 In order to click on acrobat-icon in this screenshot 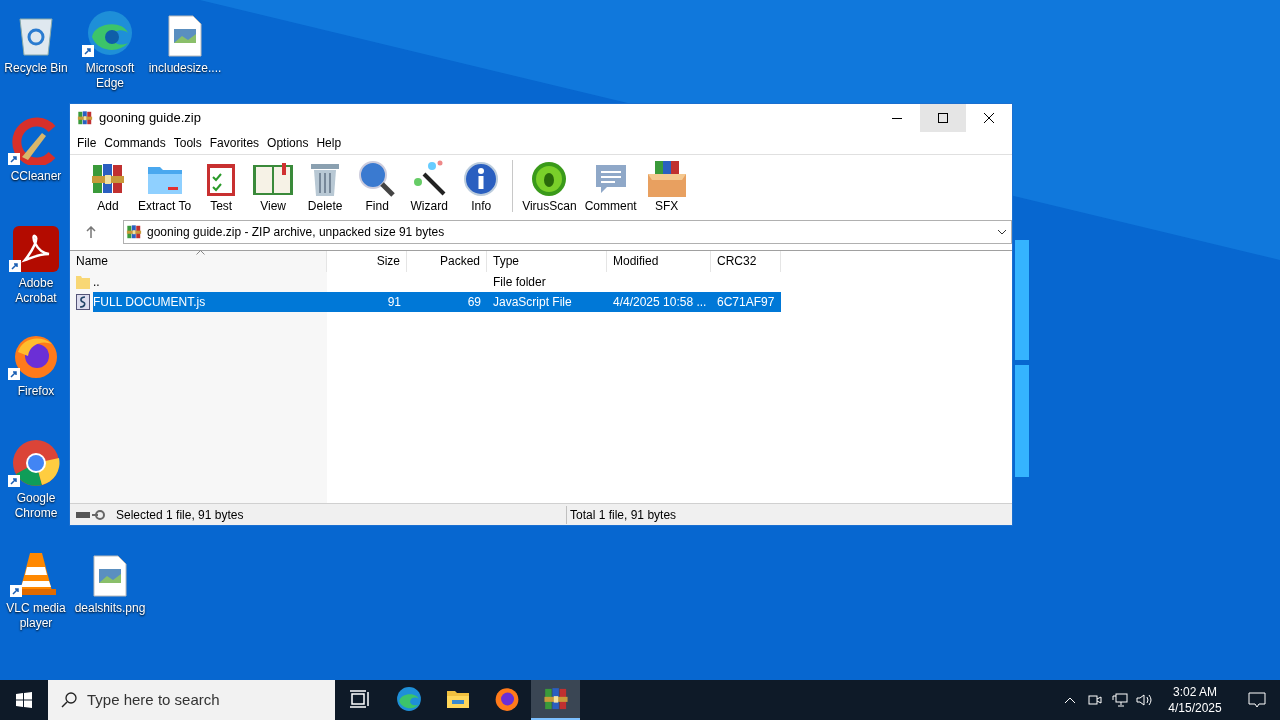, I will do `click(36, 249)`.